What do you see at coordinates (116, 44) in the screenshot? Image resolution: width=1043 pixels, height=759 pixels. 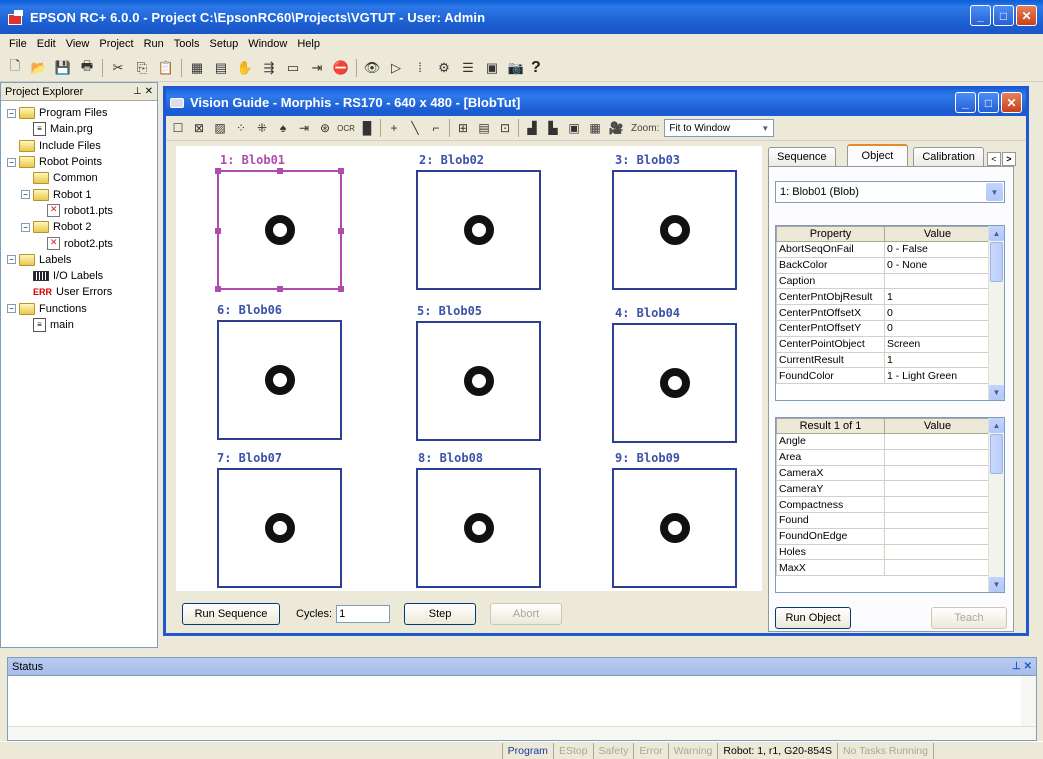 I see `menu-project: Project` at bounding box center [116, 44].